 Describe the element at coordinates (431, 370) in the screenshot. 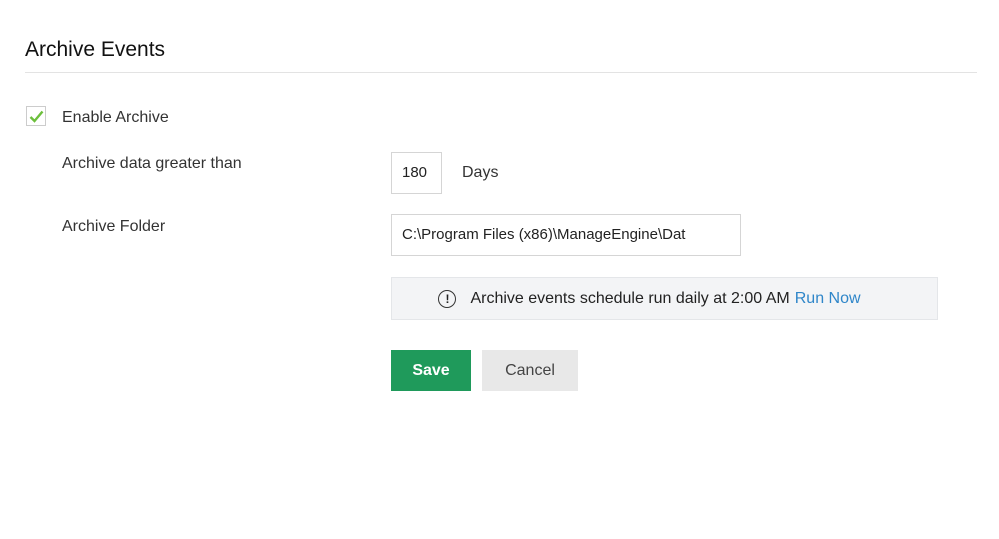

I see `save-button: Save` at that location.